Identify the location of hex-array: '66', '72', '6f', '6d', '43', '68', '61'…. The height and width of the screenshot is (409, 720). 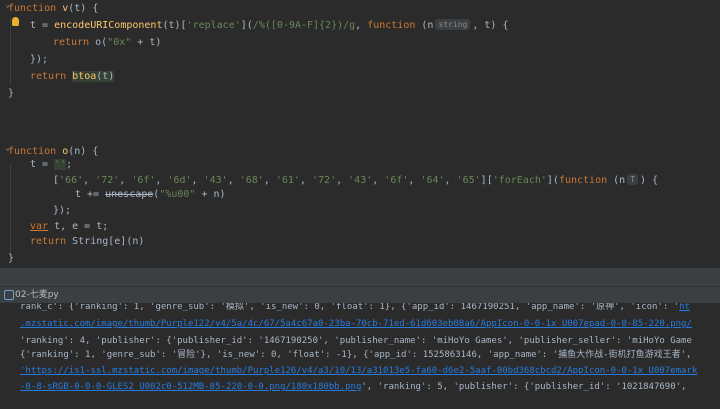
(270, 180).